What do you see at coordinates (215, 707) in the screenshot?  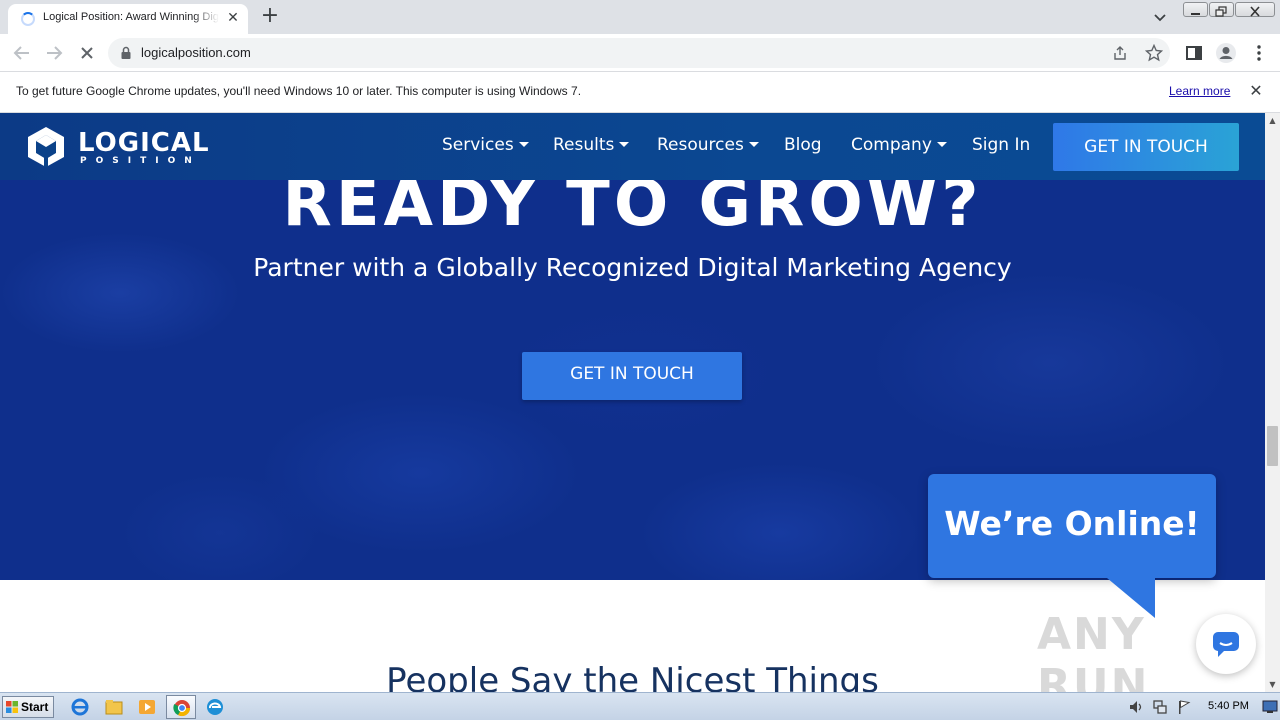 I see `edge-icon` at bounding box center [215, 707].